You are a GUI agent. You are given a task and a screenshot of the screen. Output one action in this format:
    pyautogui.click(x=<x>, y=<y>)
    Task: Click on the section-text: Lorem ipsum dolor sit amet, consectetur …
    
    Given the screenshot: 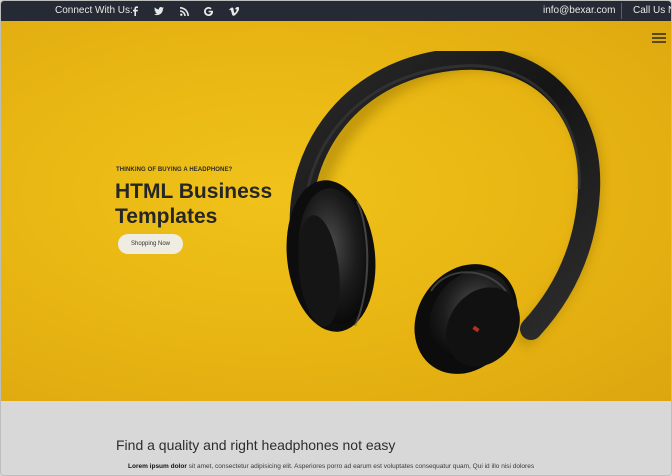 What is the action you would take?
    pyautogui.click(x=343, y=466)
    